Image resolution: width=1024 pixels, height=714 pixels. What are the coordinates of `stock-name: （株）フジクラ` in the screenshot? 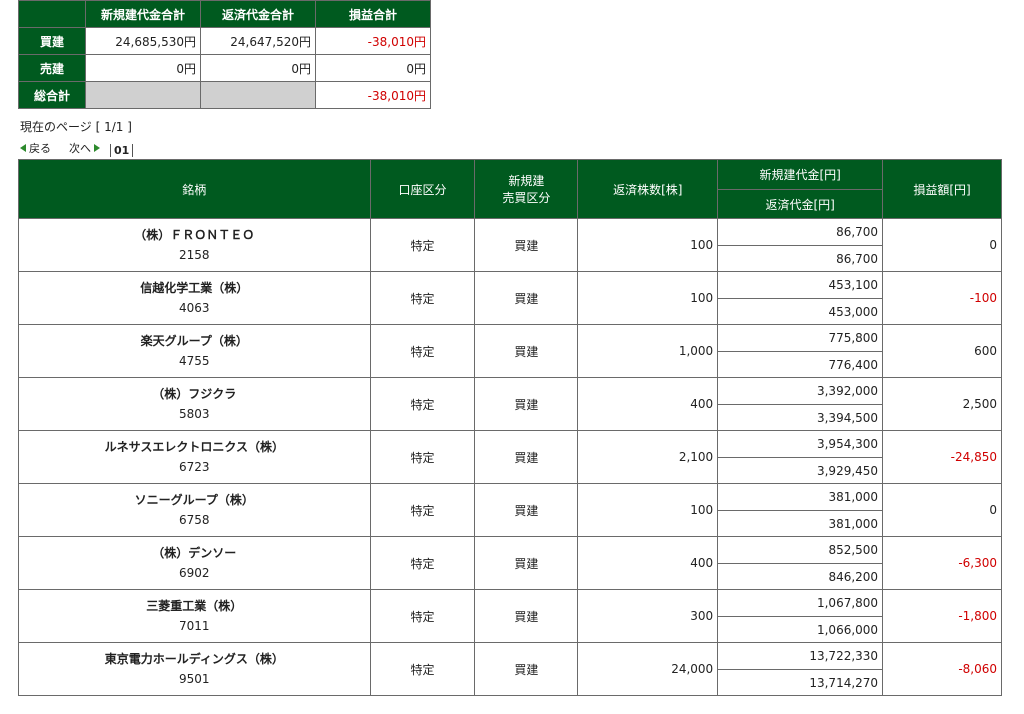 It's located at (194, 394).